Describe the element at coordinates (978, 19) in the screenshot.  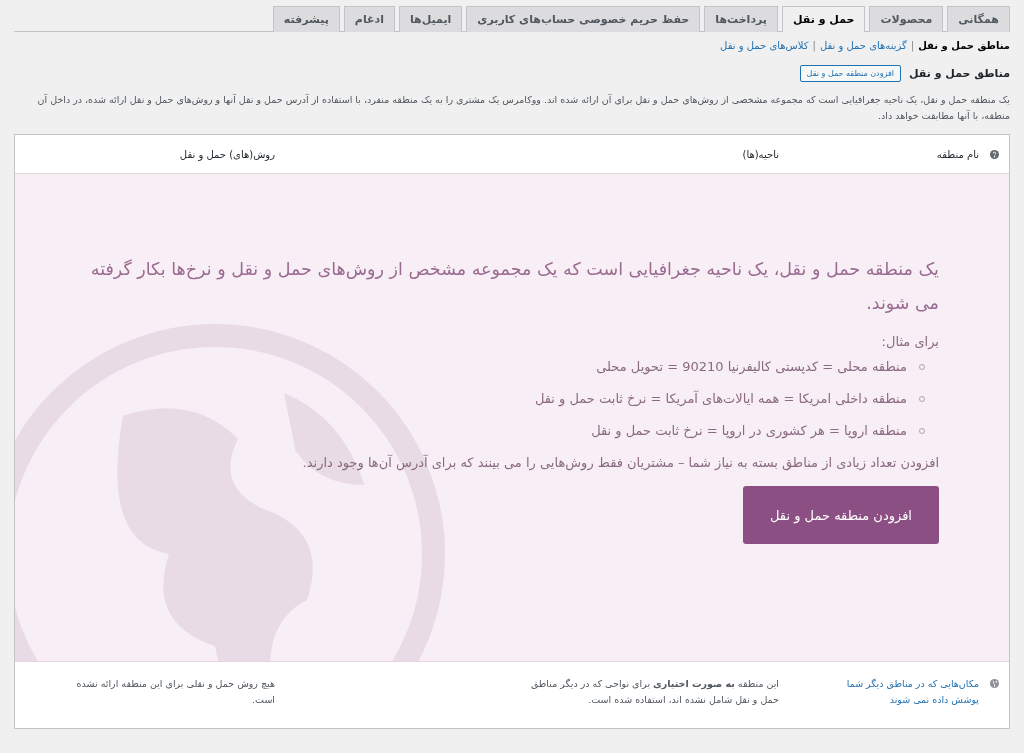
I see `settings-tab: همگانی` at that location.